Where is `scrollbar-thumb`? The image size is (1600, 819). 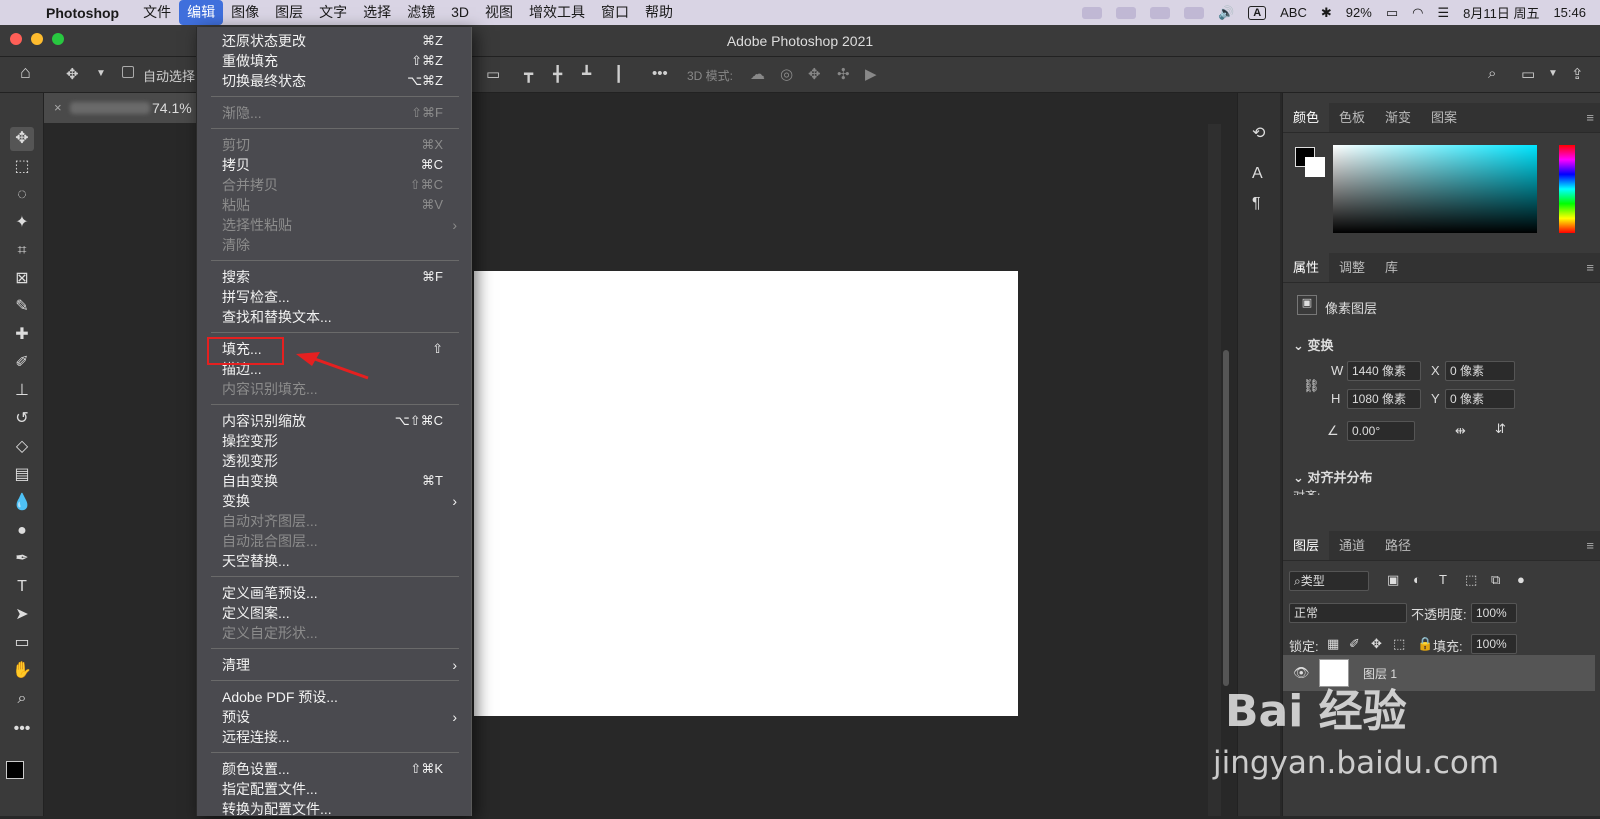
scrollbar-thumb is located at coordinates (1226, 518).